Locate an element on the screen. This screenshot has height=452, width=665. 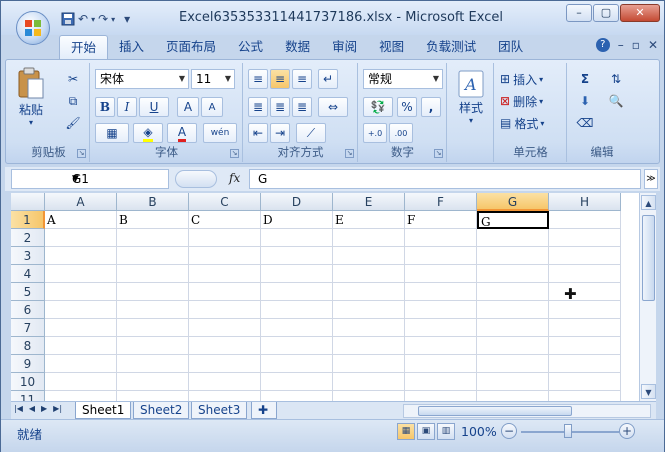
cell-e9 is located at coordinates (369, 364).